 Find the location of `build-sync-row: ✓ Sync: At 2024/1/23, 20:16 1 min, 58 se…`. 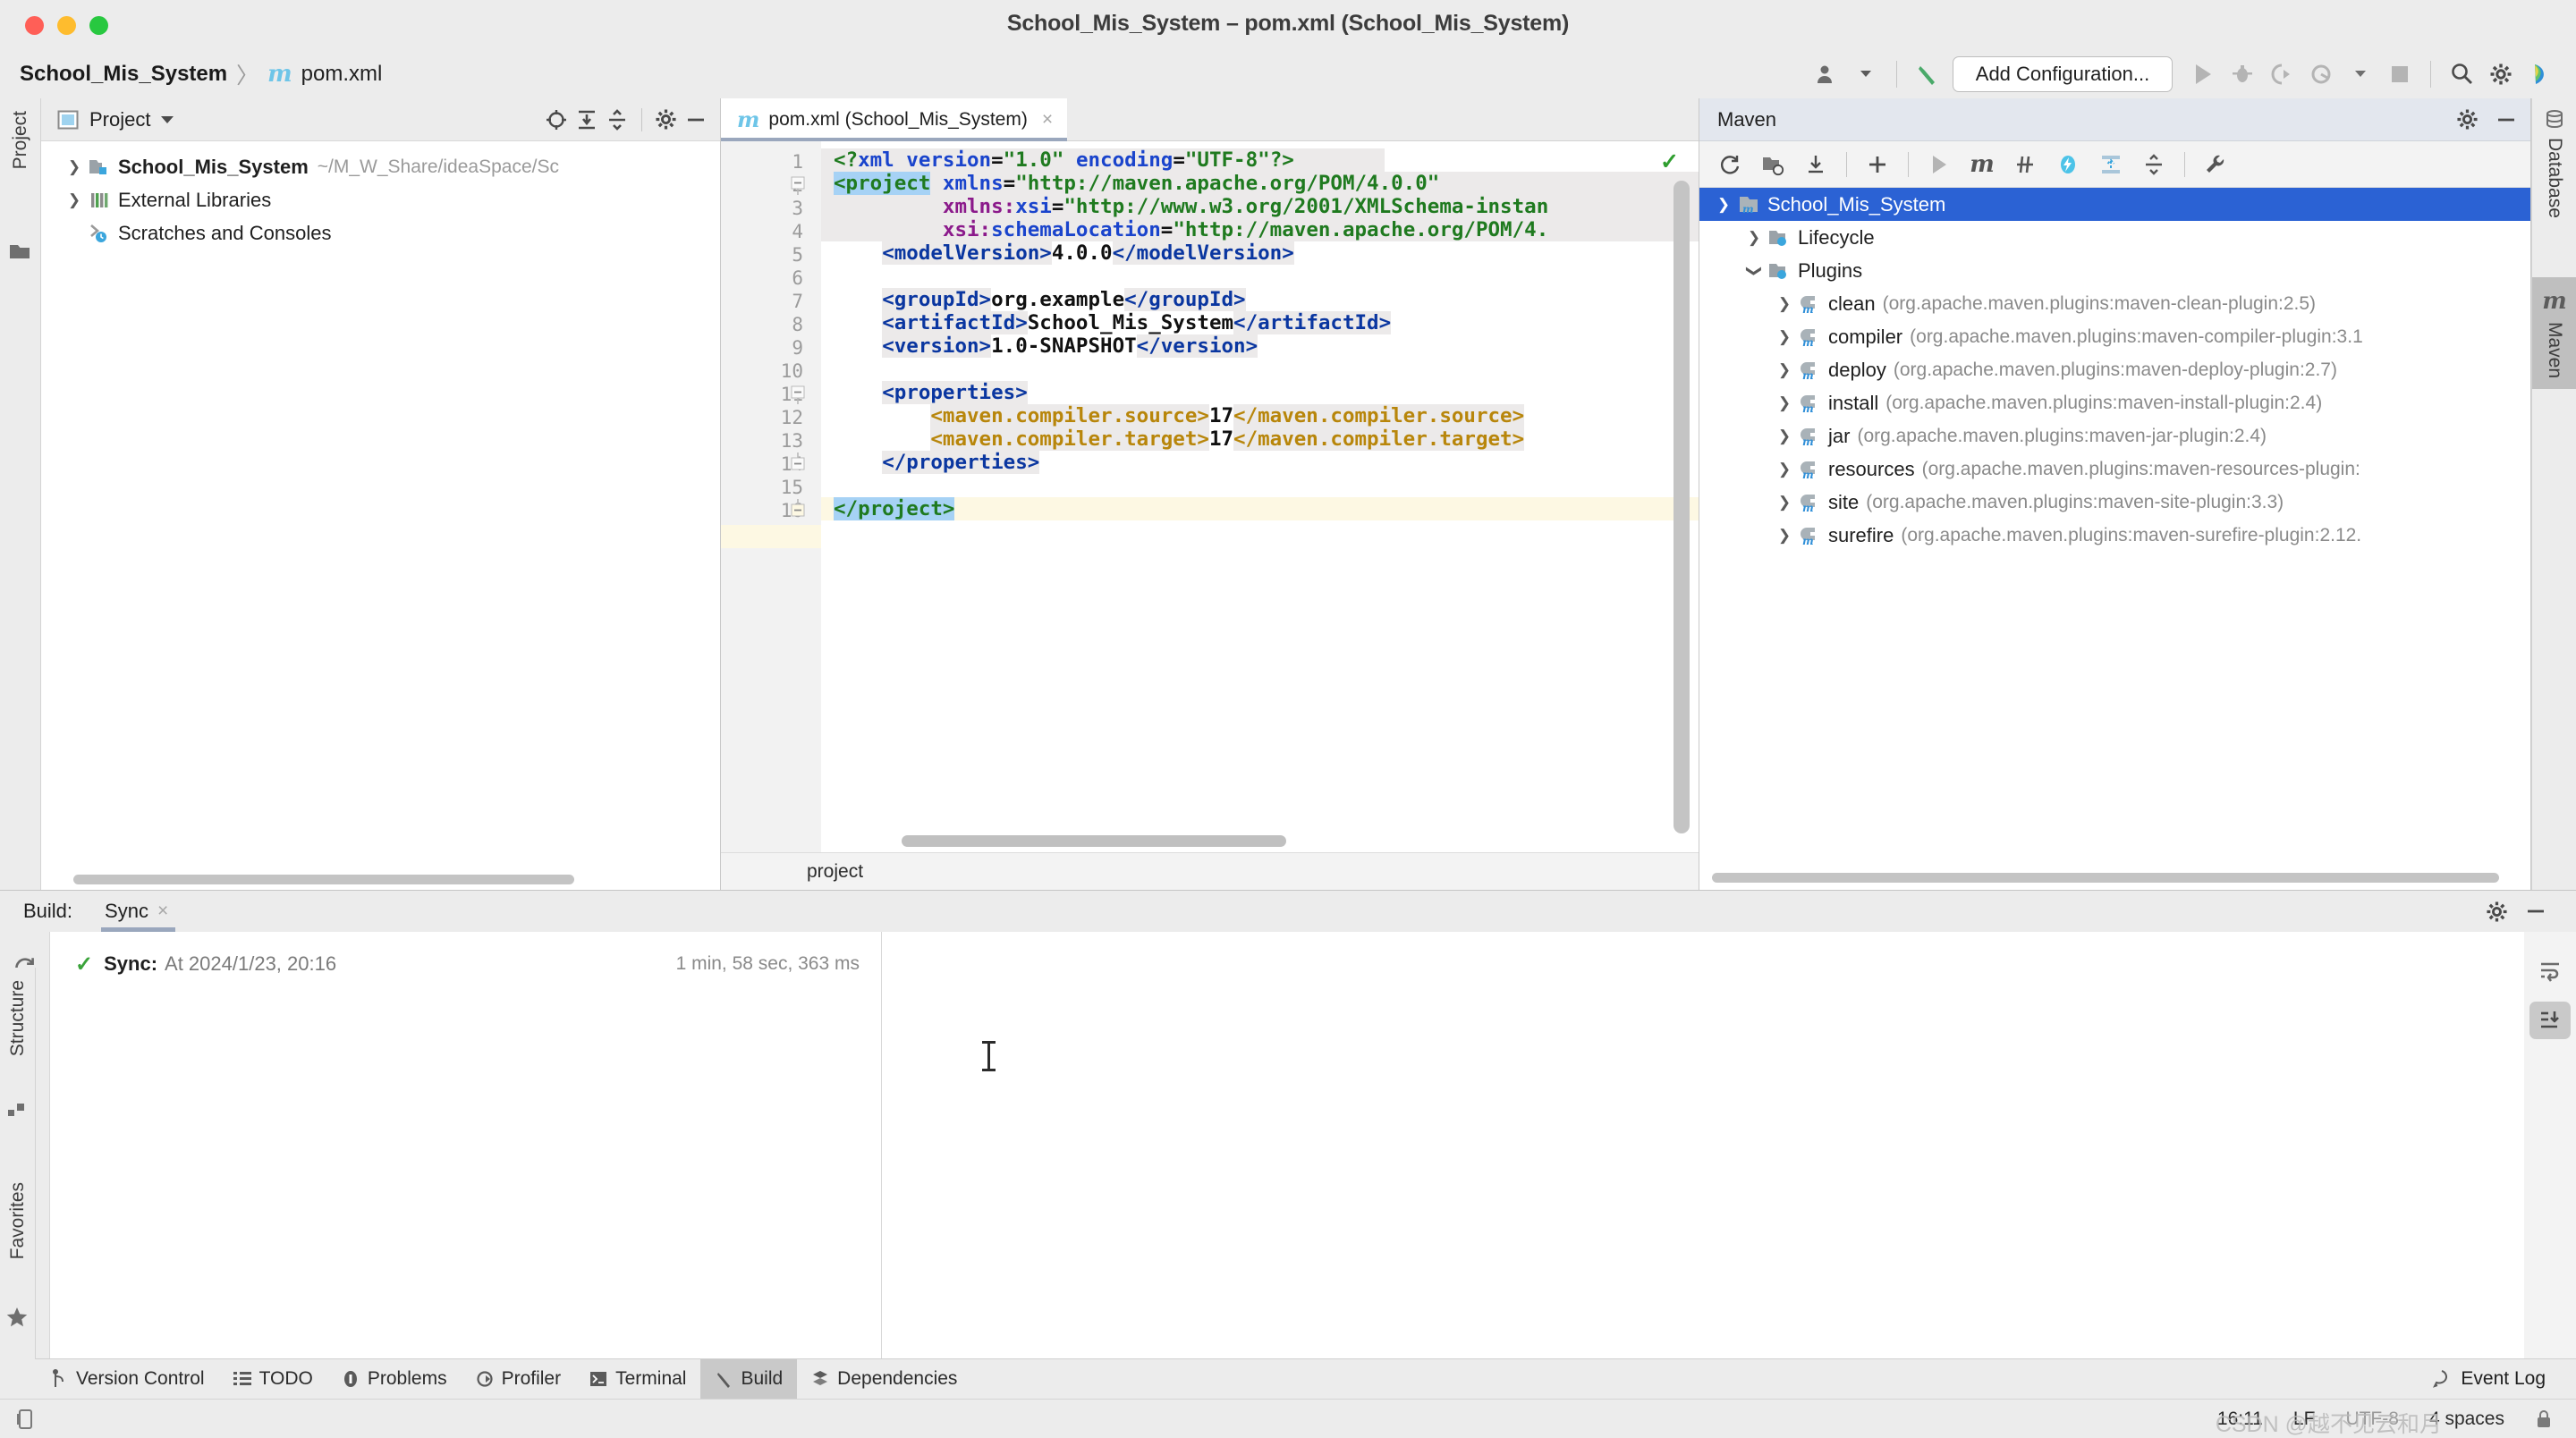

build-sync-row: ✓ Sync: At 2024/1/23, 20:16 1 min, 58 se… is located at coordinates (465, 964).